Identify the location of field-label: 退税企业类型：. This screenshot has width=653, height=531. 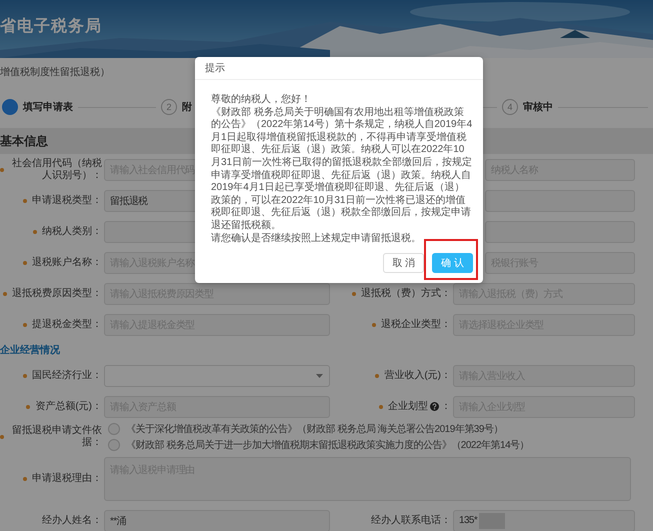
(391, 324).